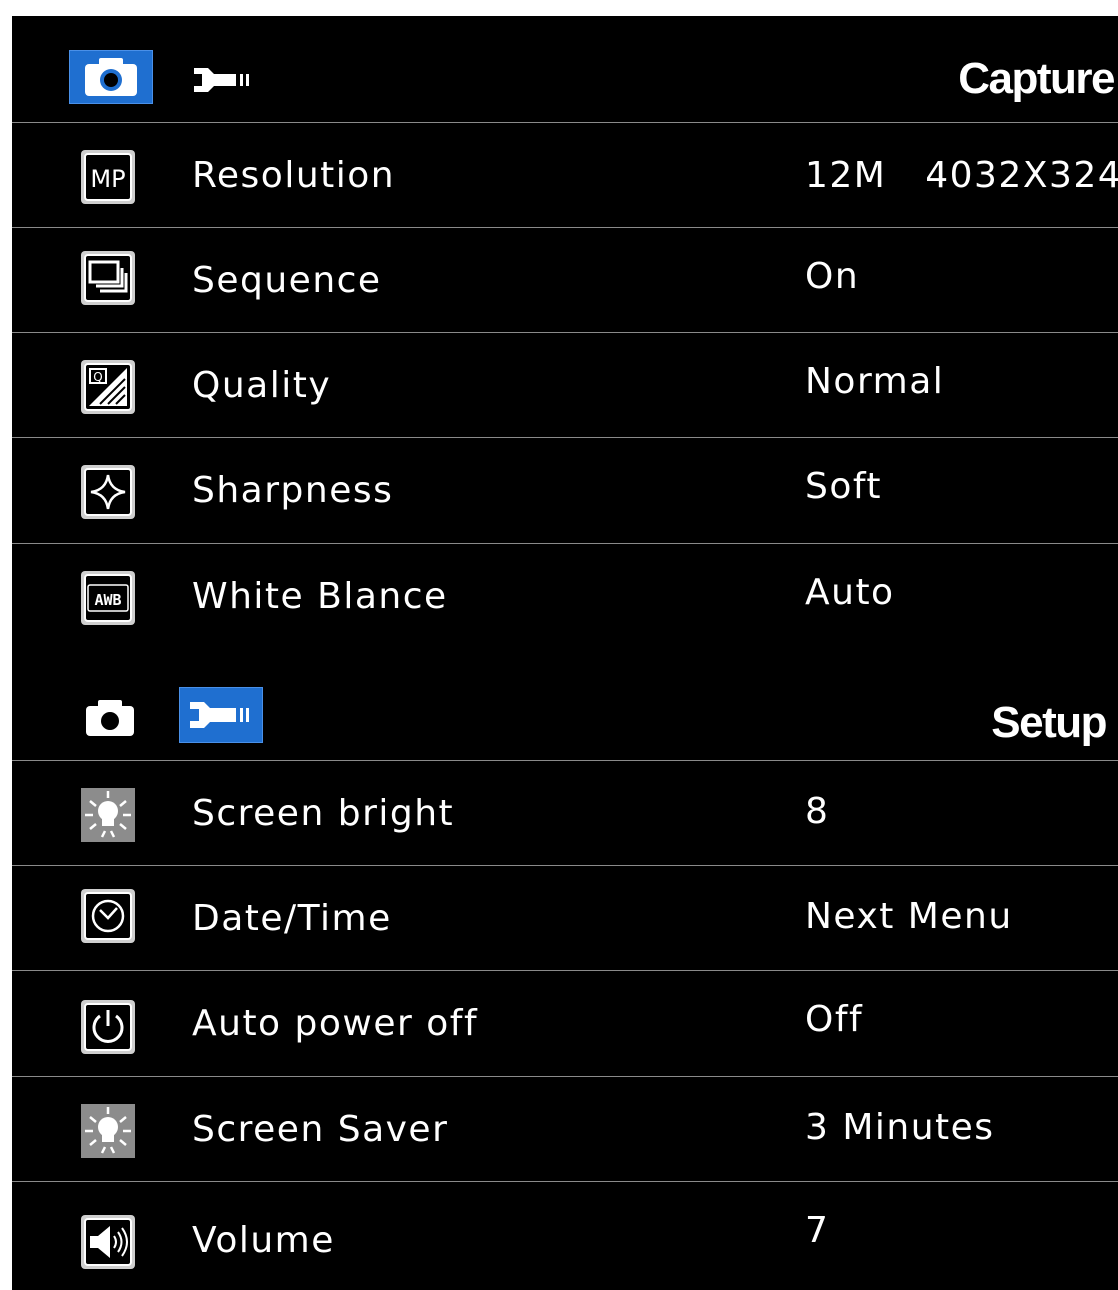  I want to click on page-title-setup: Setup, so click(1049, 722).